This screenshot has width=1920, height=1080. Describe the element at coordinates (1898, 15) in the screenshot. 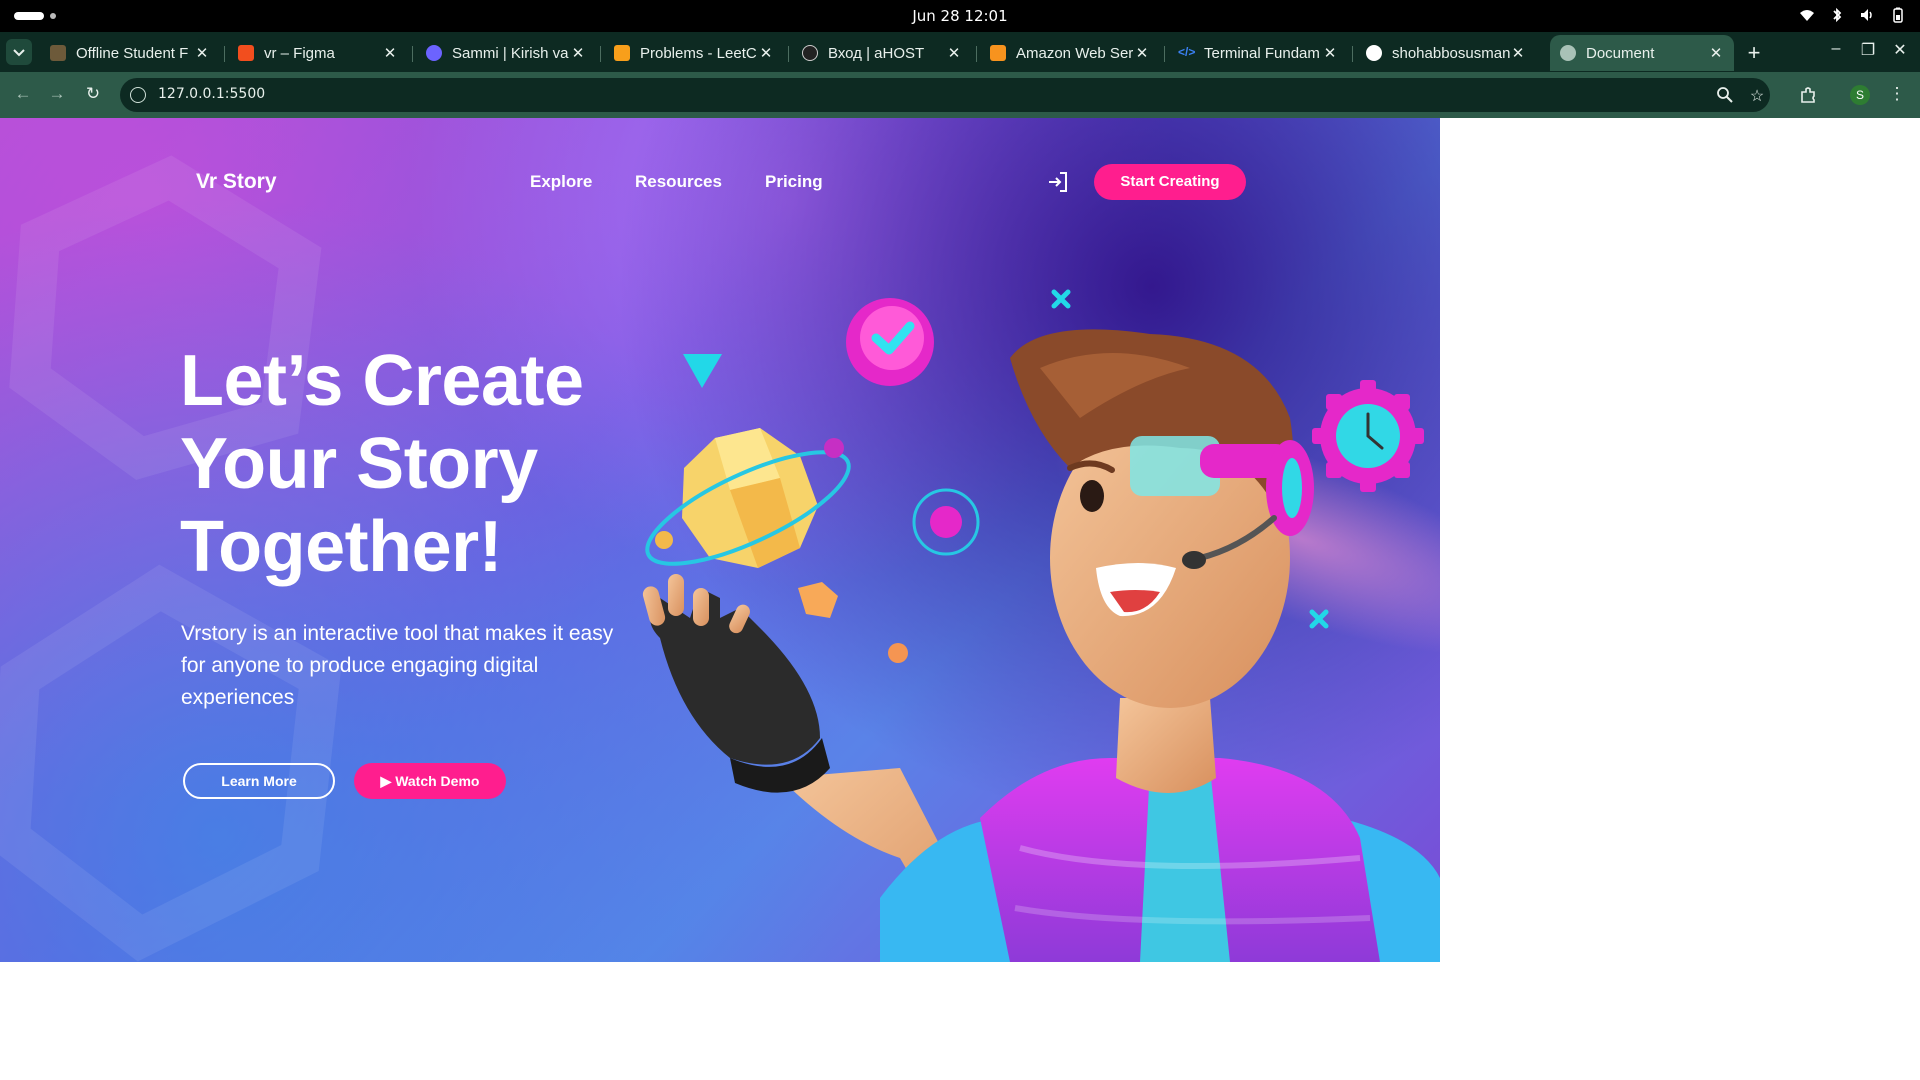

I see `battery-icon` at that location.